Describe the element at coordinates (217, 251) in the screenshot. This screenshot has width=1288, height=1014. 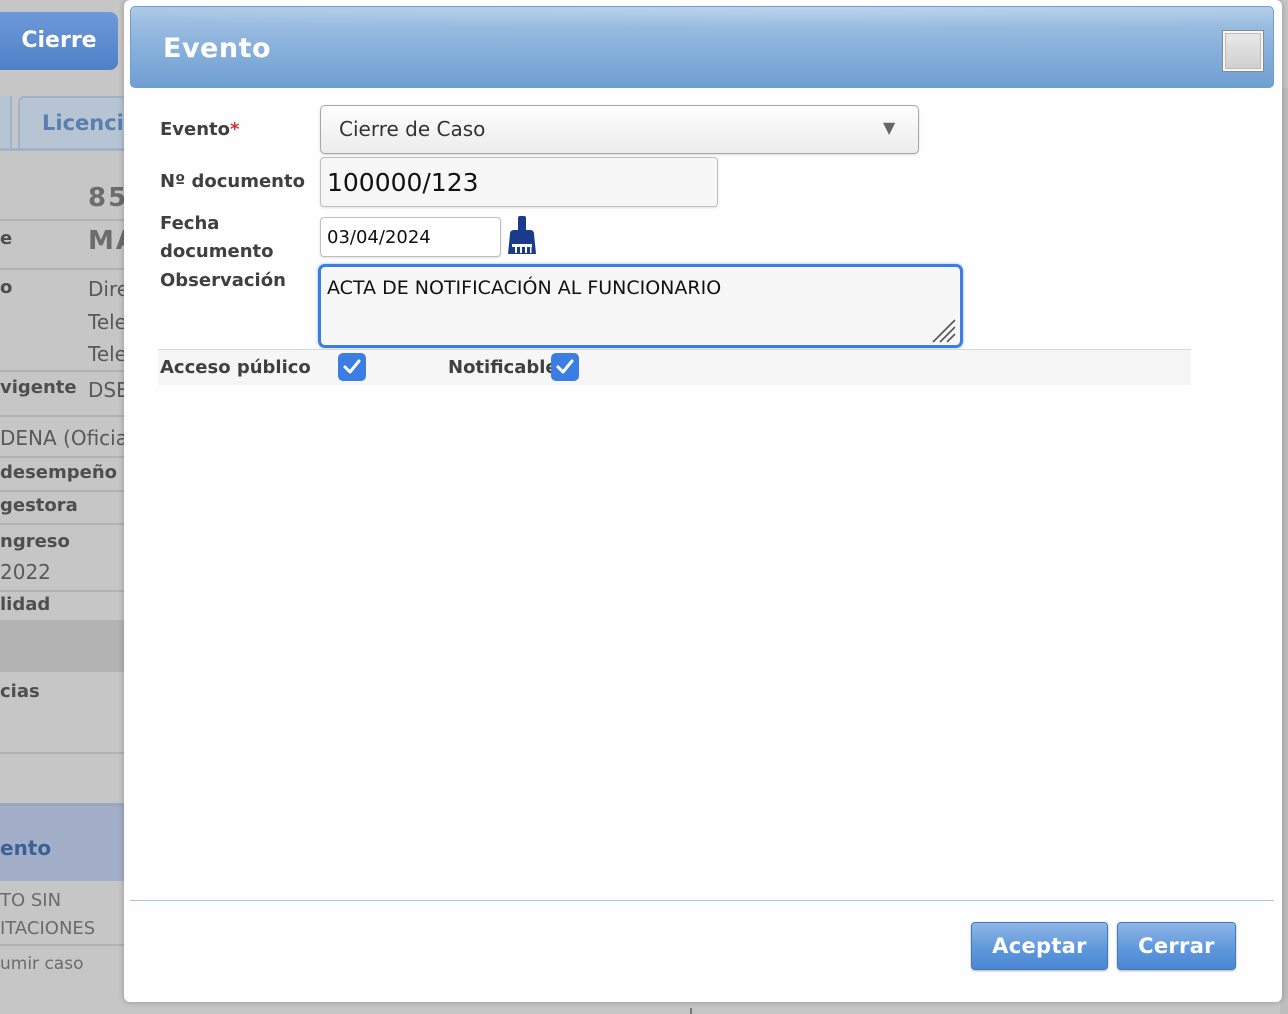
I see `fecha-label-line2: documento` at that location.